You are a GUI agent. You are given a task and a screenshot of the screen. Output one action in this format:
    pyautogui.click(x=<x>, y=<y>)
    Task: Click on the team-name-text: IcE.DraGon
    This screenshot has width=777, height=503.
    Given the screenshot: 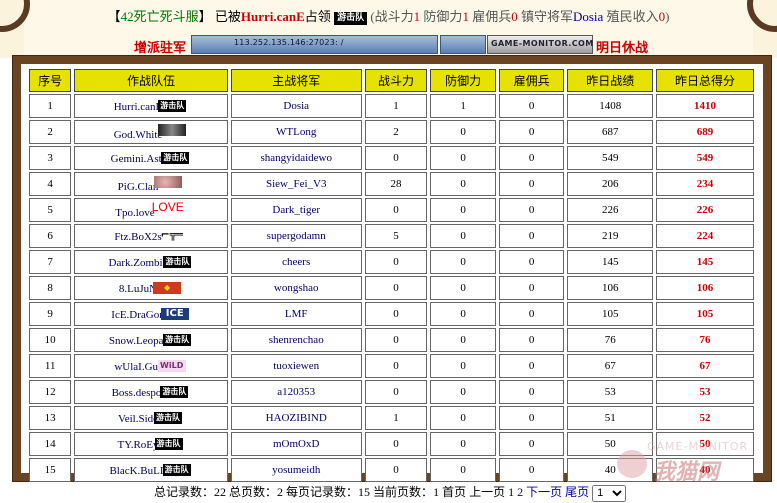 What is the action you would take?
    pyautogui.click(x=137, y=315)
    